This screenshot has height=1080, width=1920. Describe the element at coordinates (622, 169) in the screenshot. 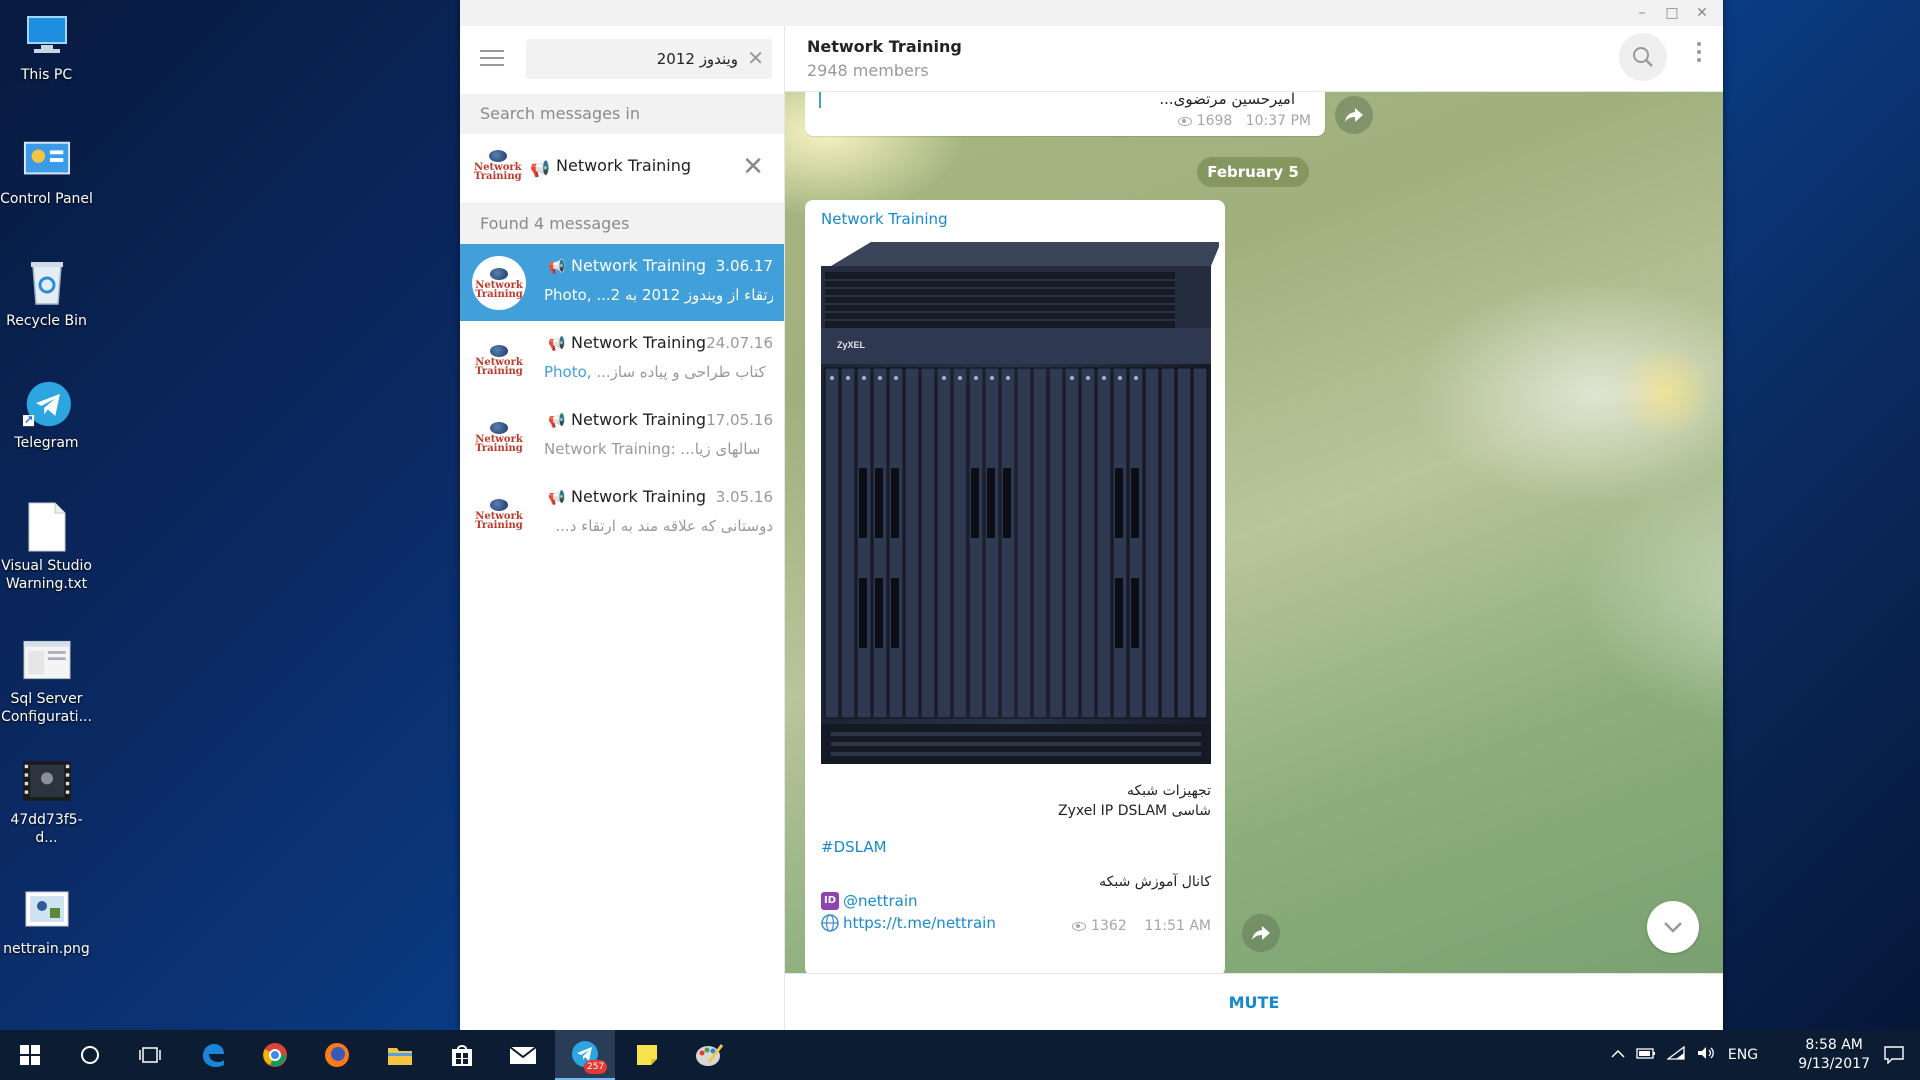

I see `search-scope-chat: Network Training 📢 Network Training ✕` at that location.